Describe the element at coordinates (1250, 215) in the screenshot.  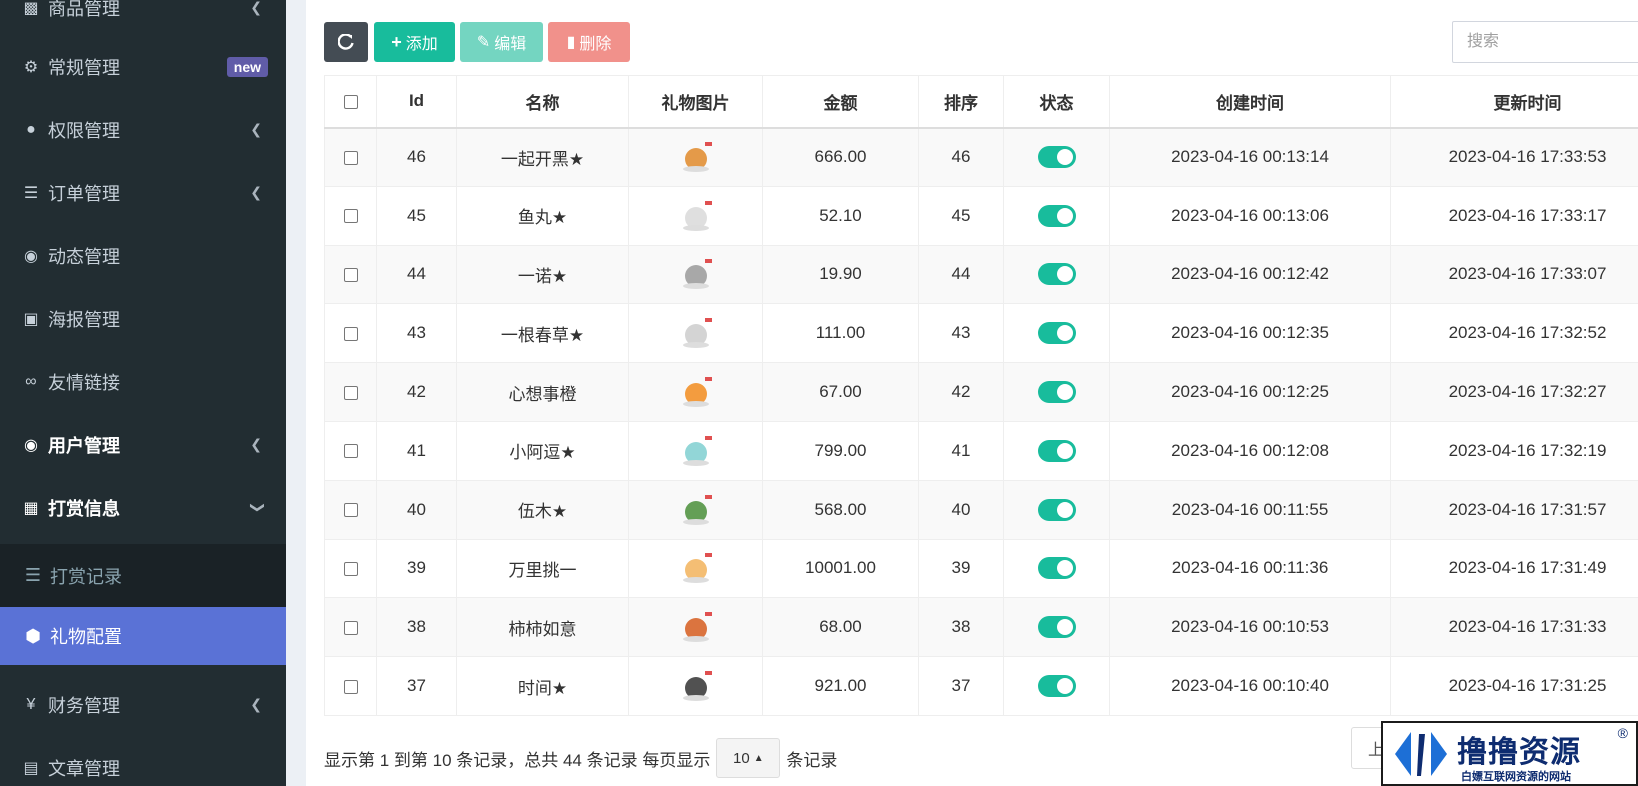
I see `cell-created: 2023-04-16 00:13:06` at that location.